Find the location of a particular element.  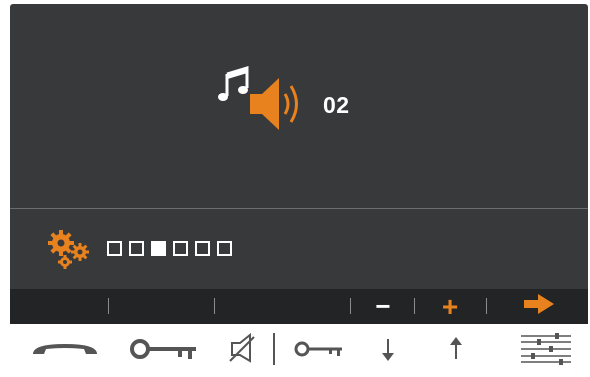

arrow-right-icon is located at coordinates (539, 306).